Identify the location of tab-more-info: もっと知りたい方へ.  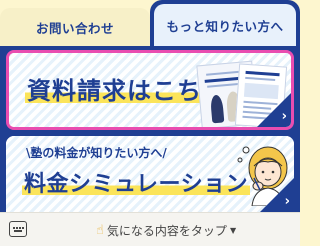
(225, 23).